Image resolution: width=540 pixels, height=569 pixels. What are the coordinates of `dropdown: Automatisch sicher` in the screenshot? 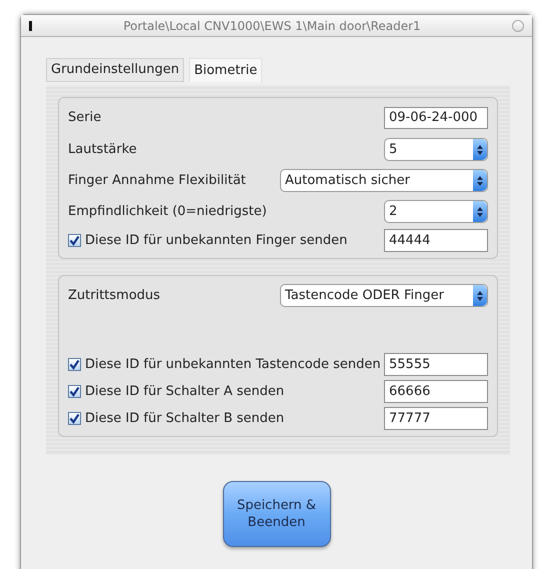 It's located at (384, 180).